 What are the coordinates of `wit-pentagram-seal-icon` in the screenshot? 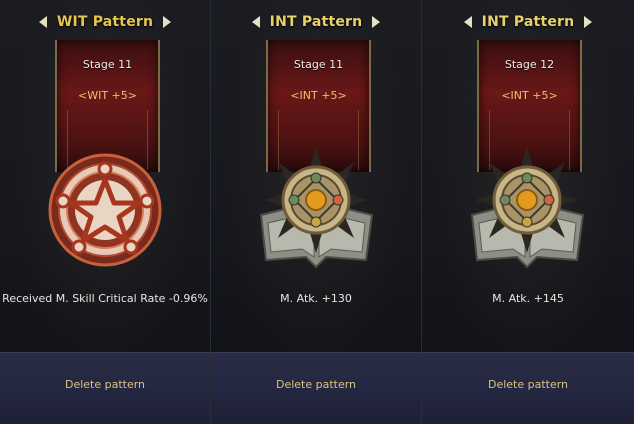 It's located at (105, 210).